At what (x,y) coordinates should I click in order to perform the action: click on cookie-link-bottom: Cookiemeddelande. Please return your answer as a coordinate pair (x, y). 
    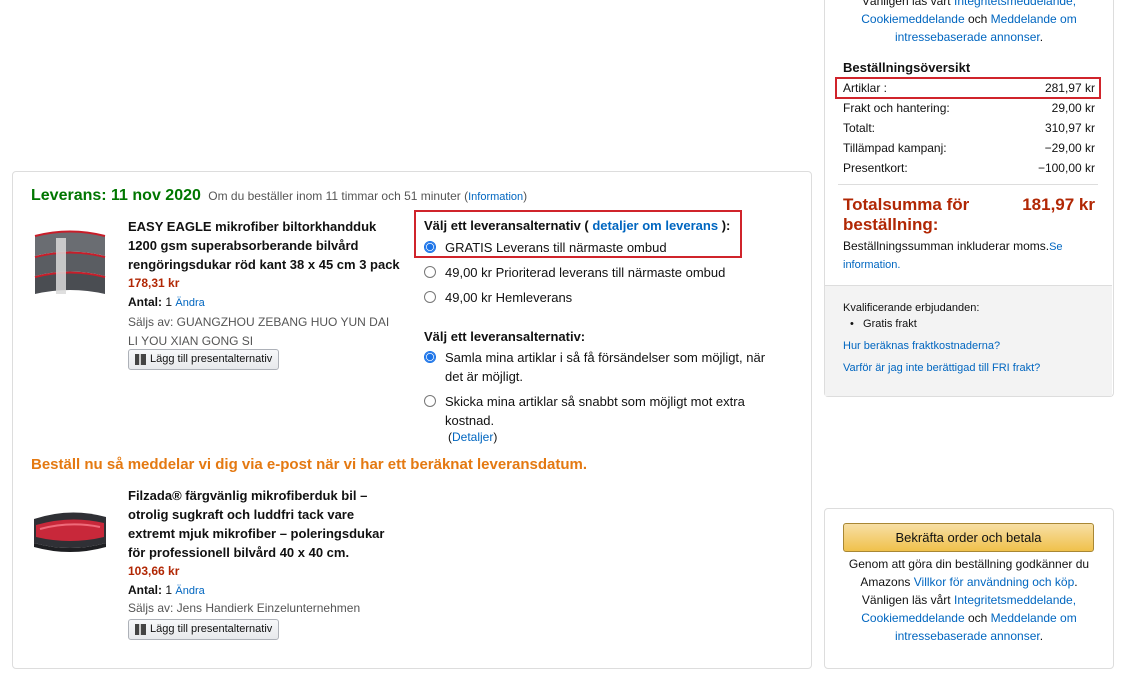
    Looking at the image, I should click on (912, 618).